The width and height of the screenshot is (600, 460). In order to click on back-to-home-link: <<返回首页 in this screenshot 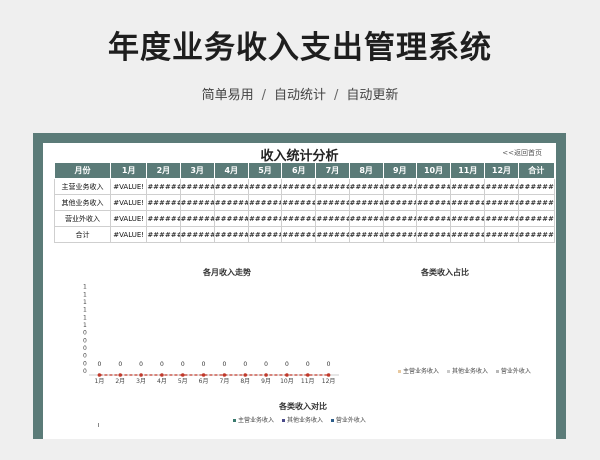, I will do `click(522, 153)`.